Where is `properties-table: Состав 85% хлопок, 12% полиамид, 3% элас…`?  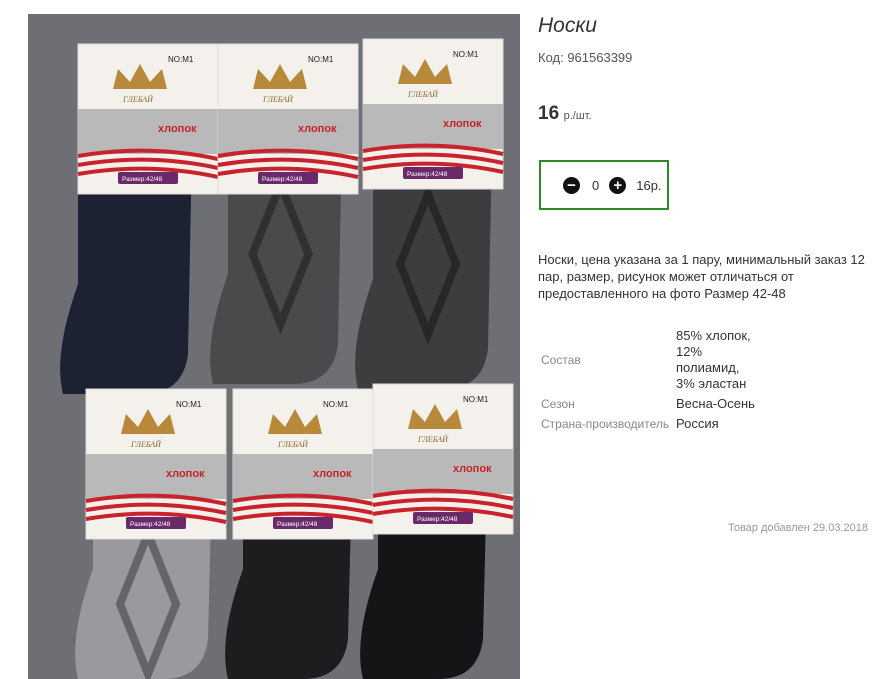 properties-table: Состав 85% хлопок, 12% полиамид, 3% элас… is located at coordinates (647, 380).